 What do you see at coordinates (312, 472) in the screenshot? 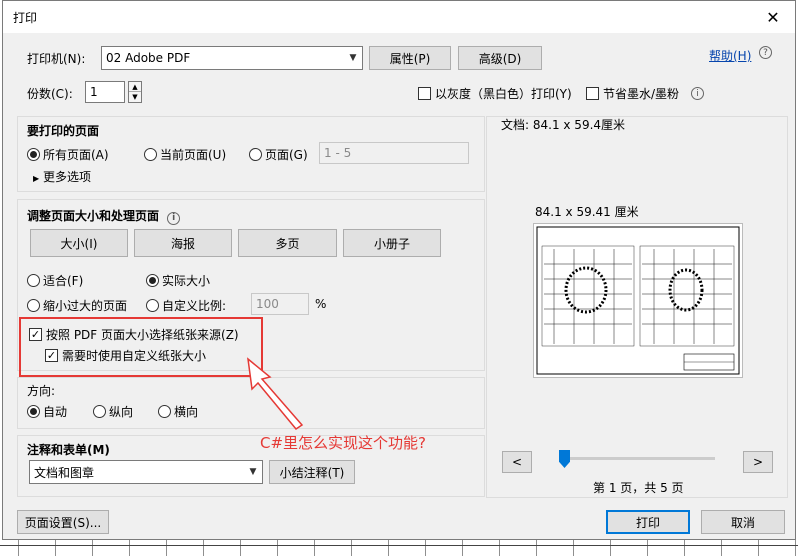
I see `summarize-comments-button: 小结注释(T)` at bounding box center [312, 472].